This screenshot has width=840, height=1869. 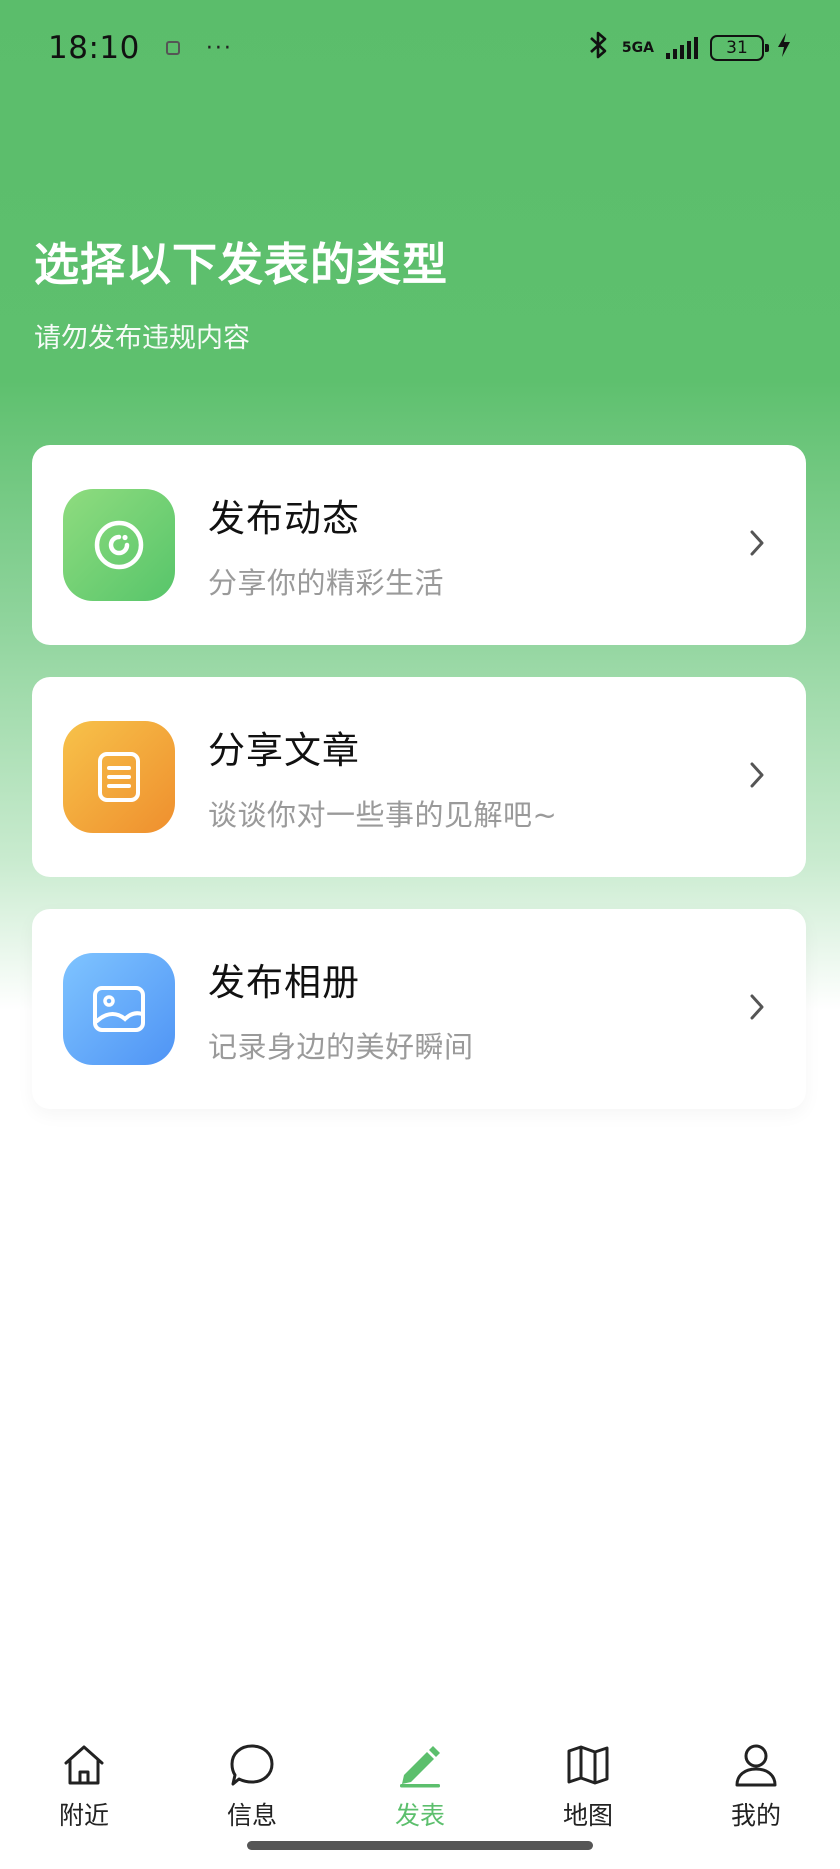 What do you see at coordinates (172, 48) in the screenshot?
I see `notification-icon` at bounding box center [172, 48].